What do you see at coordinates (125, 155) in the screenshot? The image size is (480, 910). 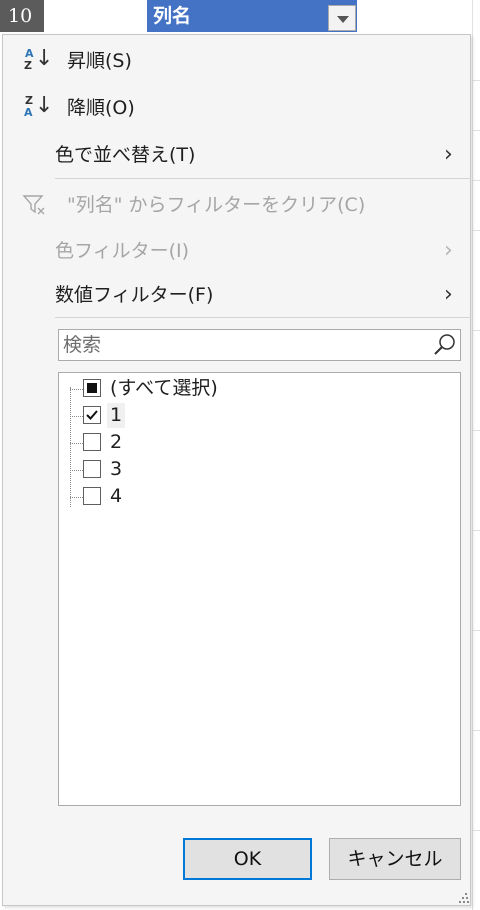 I see `menu-label: 色で並べ替え(T)` at bounding box center [125, 155].